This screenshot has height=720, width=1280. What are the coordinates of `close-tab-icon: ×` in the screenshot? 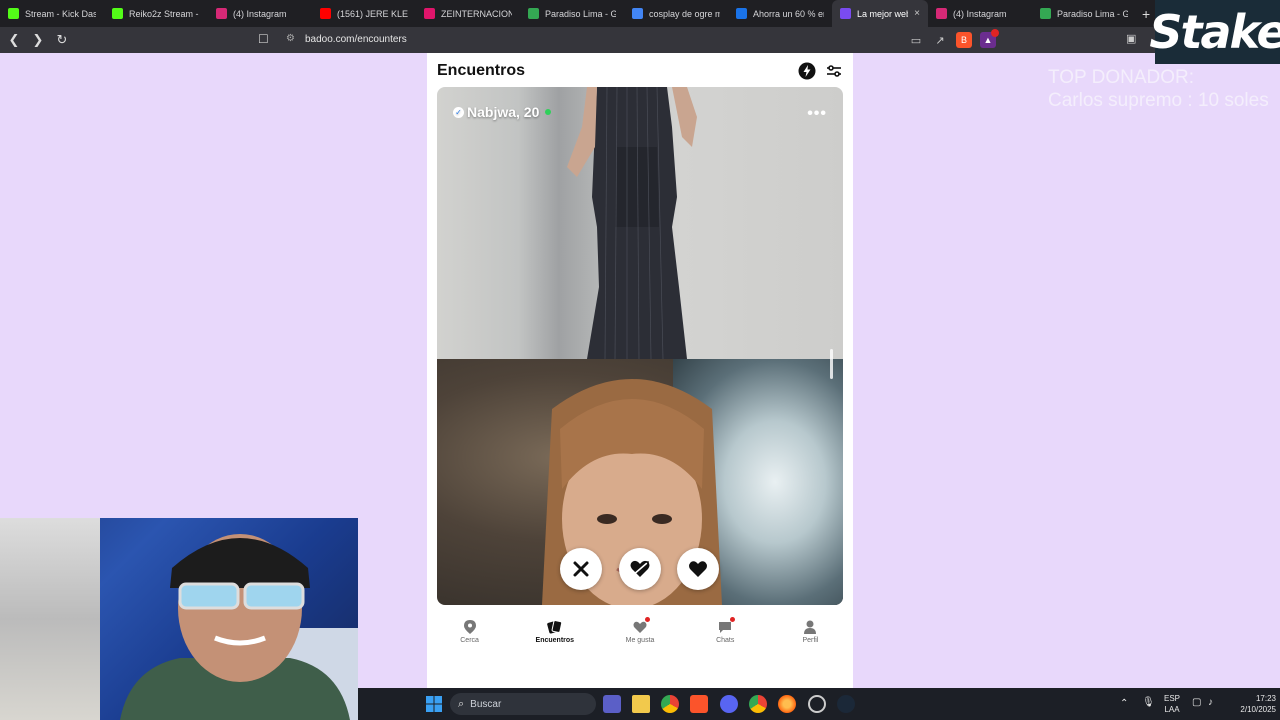 It's located at (917, 13).